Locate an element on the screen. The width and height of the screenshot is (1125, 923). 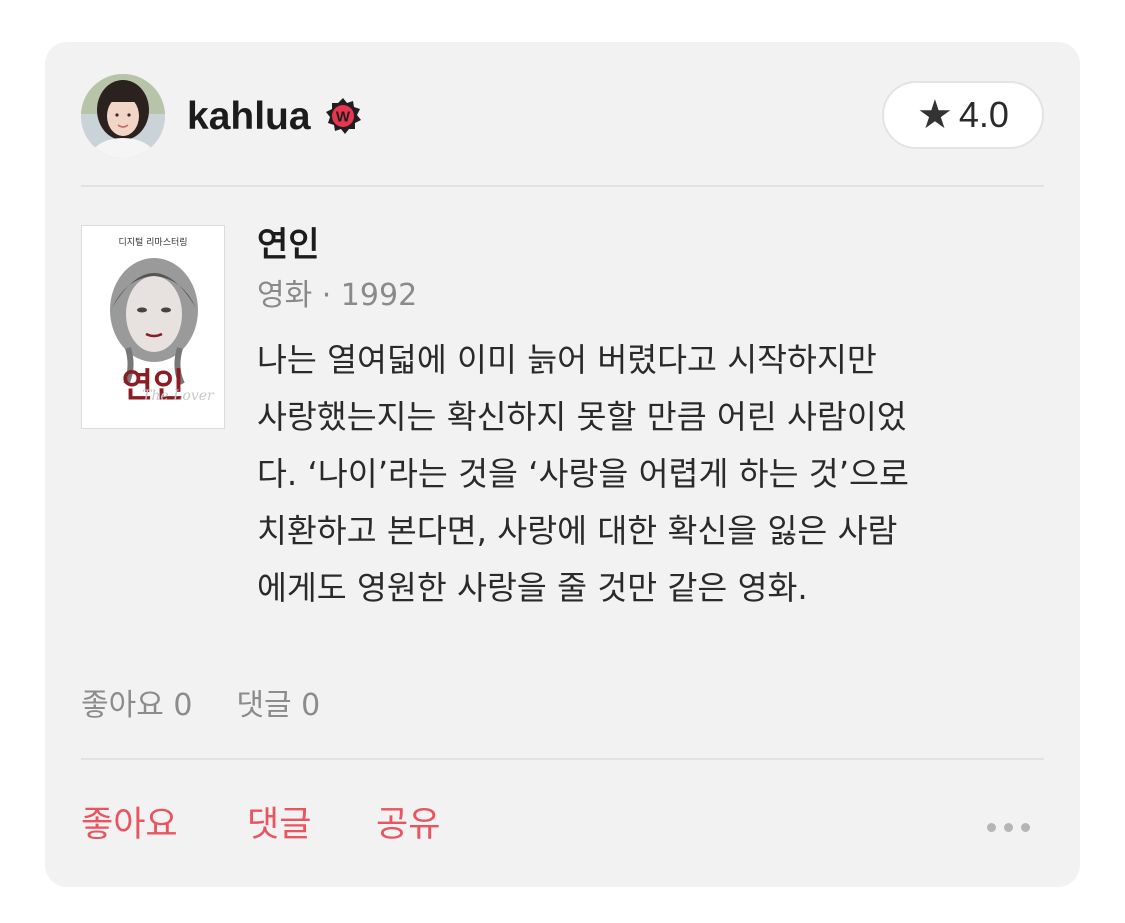
review-line: 다. ‘나이’라는 것을 ‘사랑을 어렵게 하는 것’으로 is located at coordinates (583, 474).